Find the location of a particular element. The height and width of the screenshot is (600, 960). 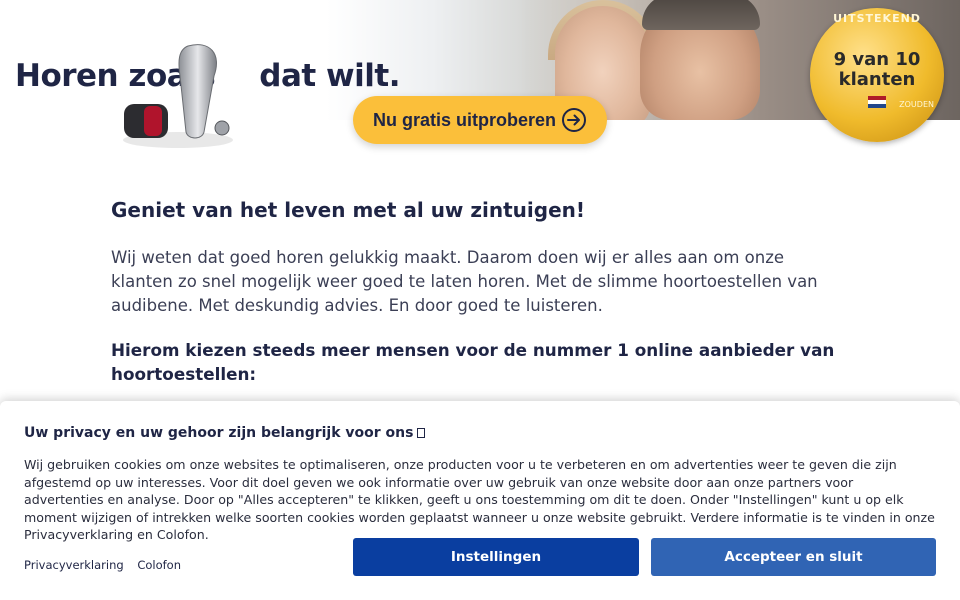

try-free-button: Nu gratis uitproberen is located at coordinates (480, 120).